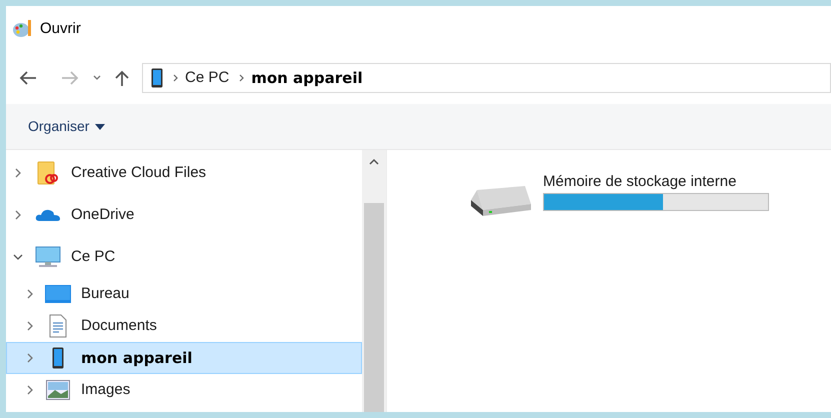 The height and width of the screenshot is (418, 831). I want to click on tree-item-label: OneDrive, so click(102, 214).